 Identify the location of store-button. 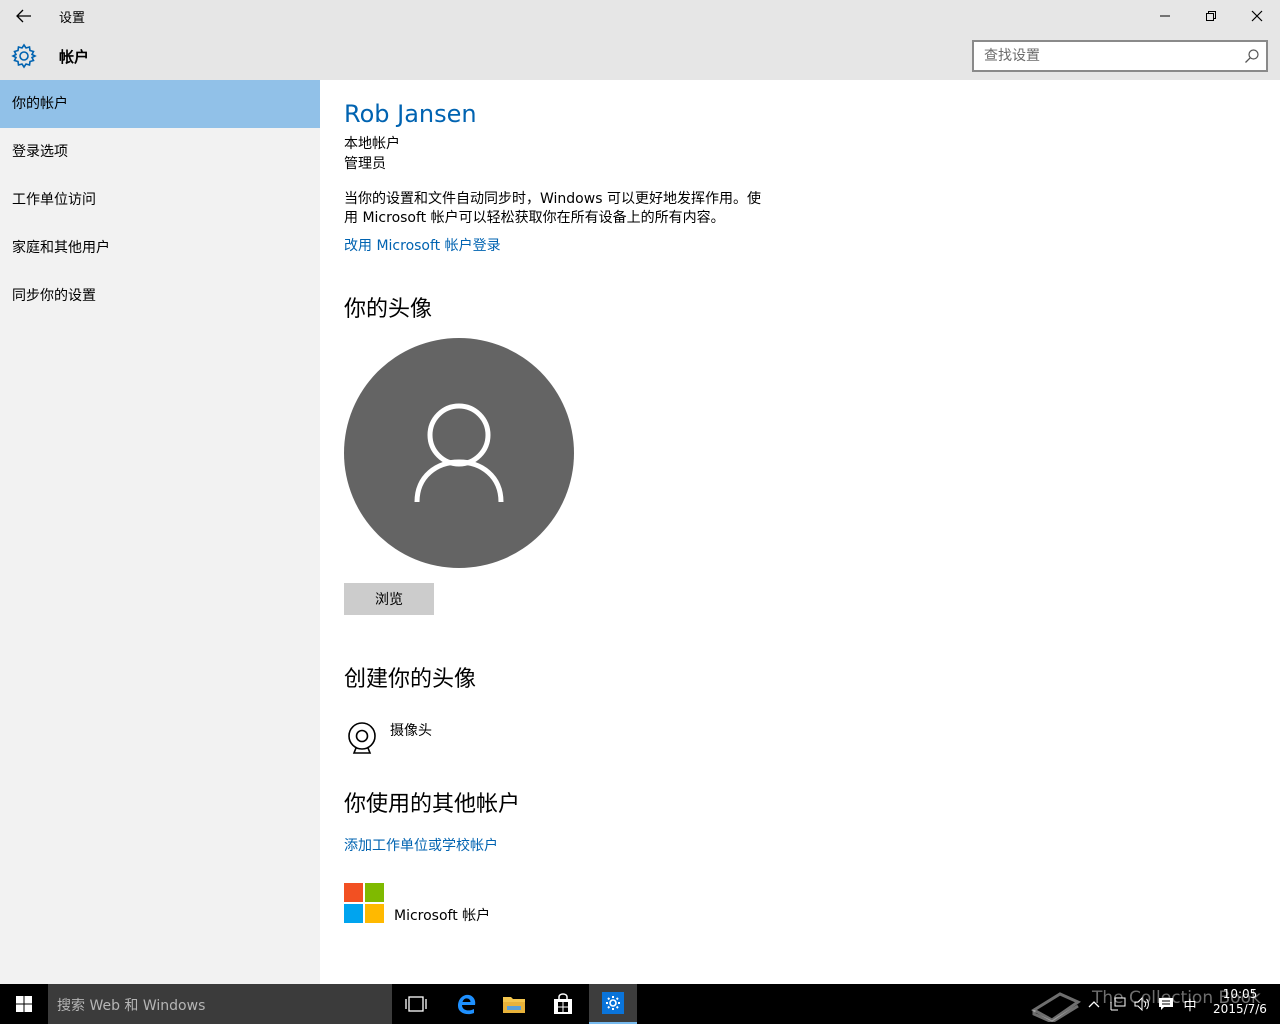
(563, 1004).